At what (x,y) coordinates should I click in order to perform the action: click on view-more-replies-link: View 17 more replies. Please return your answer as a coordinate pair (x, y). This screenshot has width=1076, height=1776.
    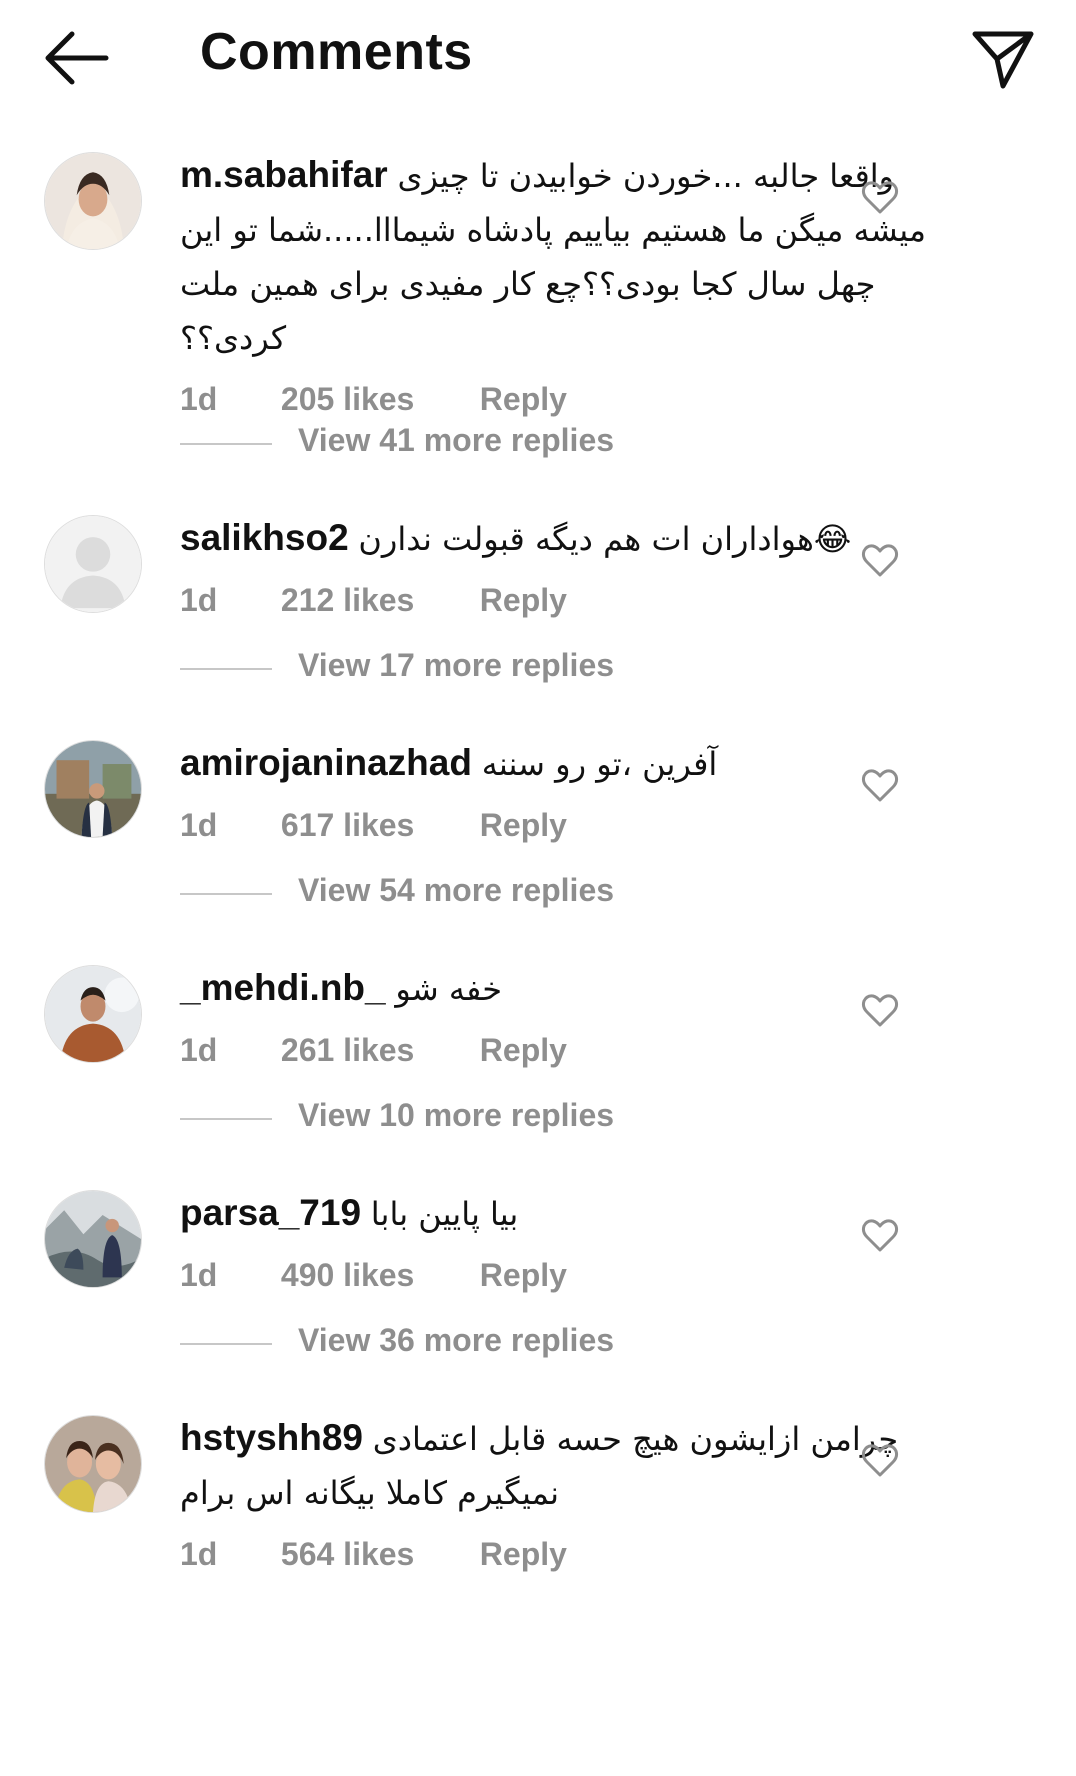
    Looking at the image, I should click on (456, 665).